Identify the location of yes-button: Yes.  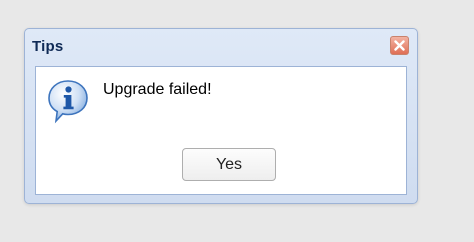
(229, 164).